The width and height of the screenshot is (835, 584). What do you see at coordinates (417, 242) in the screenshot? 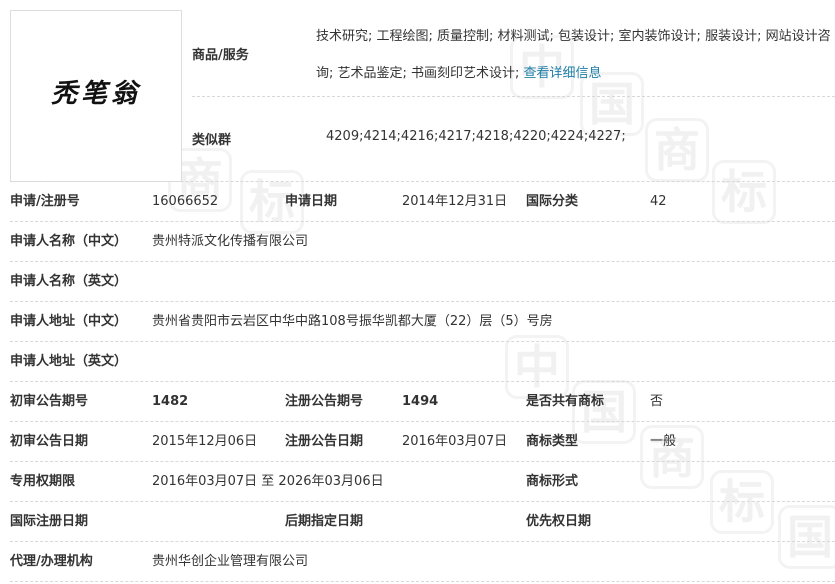
I see `detail-row-applicant-name-cn: 申请人名称（中文） 贵州特派文化传播有限公司` at bounding box center [417, 242].